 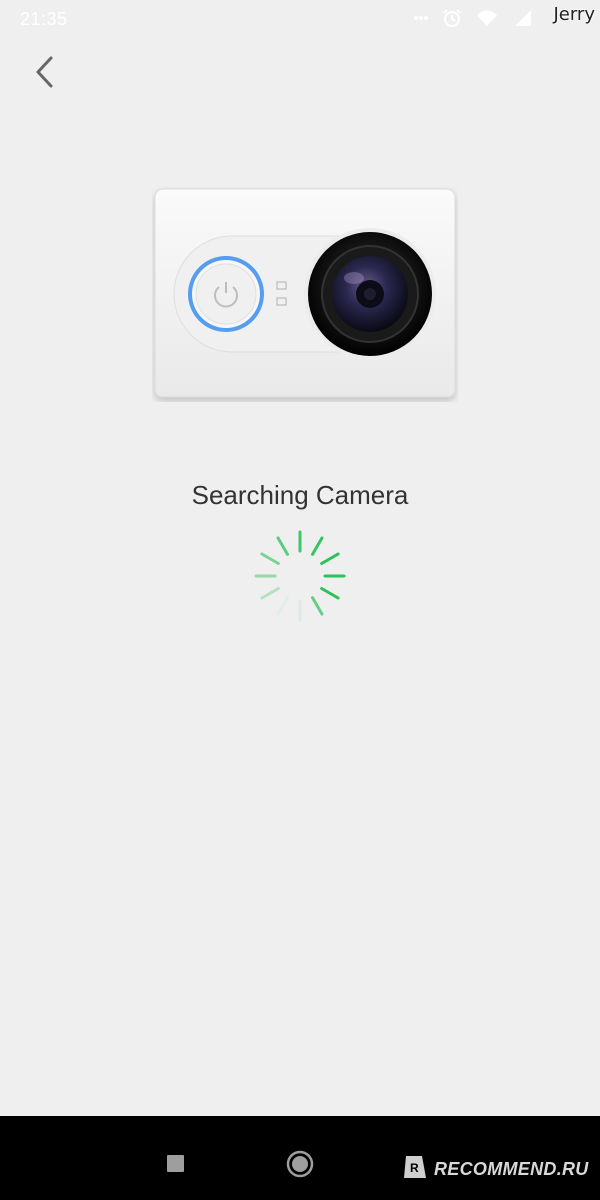 I want to click on recents-button, so click(x=175, y=1163).